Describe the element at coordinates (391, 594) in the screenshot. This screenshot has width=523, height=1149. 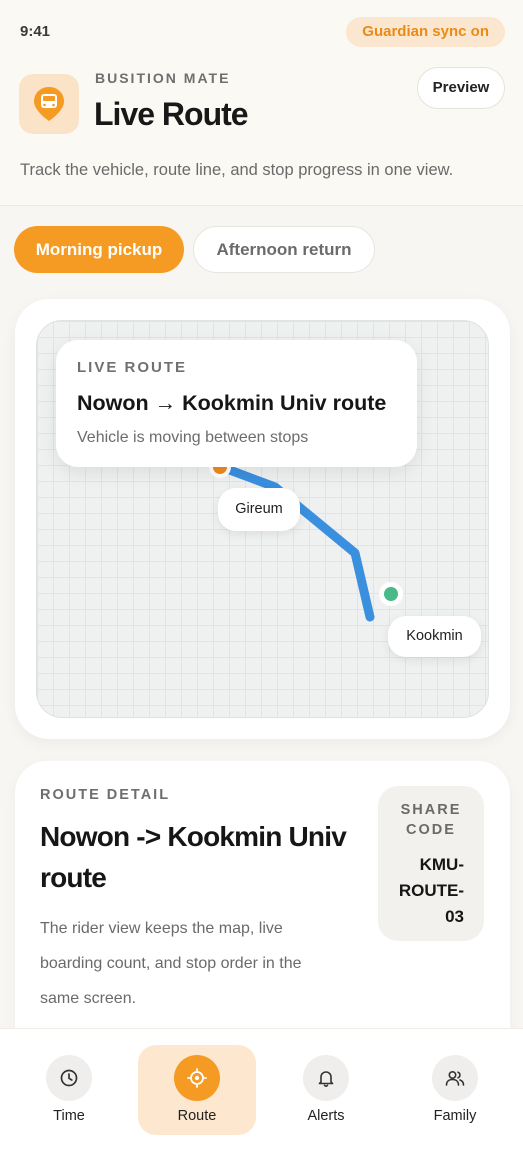
I see `destination-stop-marker` at that location.